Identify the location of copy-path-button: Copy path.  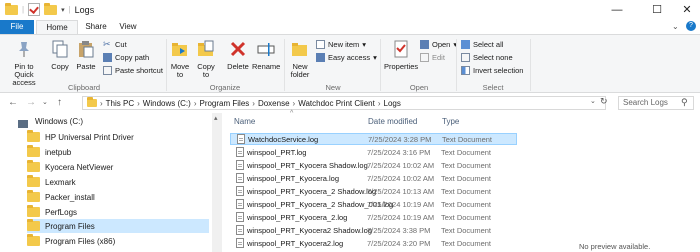
(126, 57).